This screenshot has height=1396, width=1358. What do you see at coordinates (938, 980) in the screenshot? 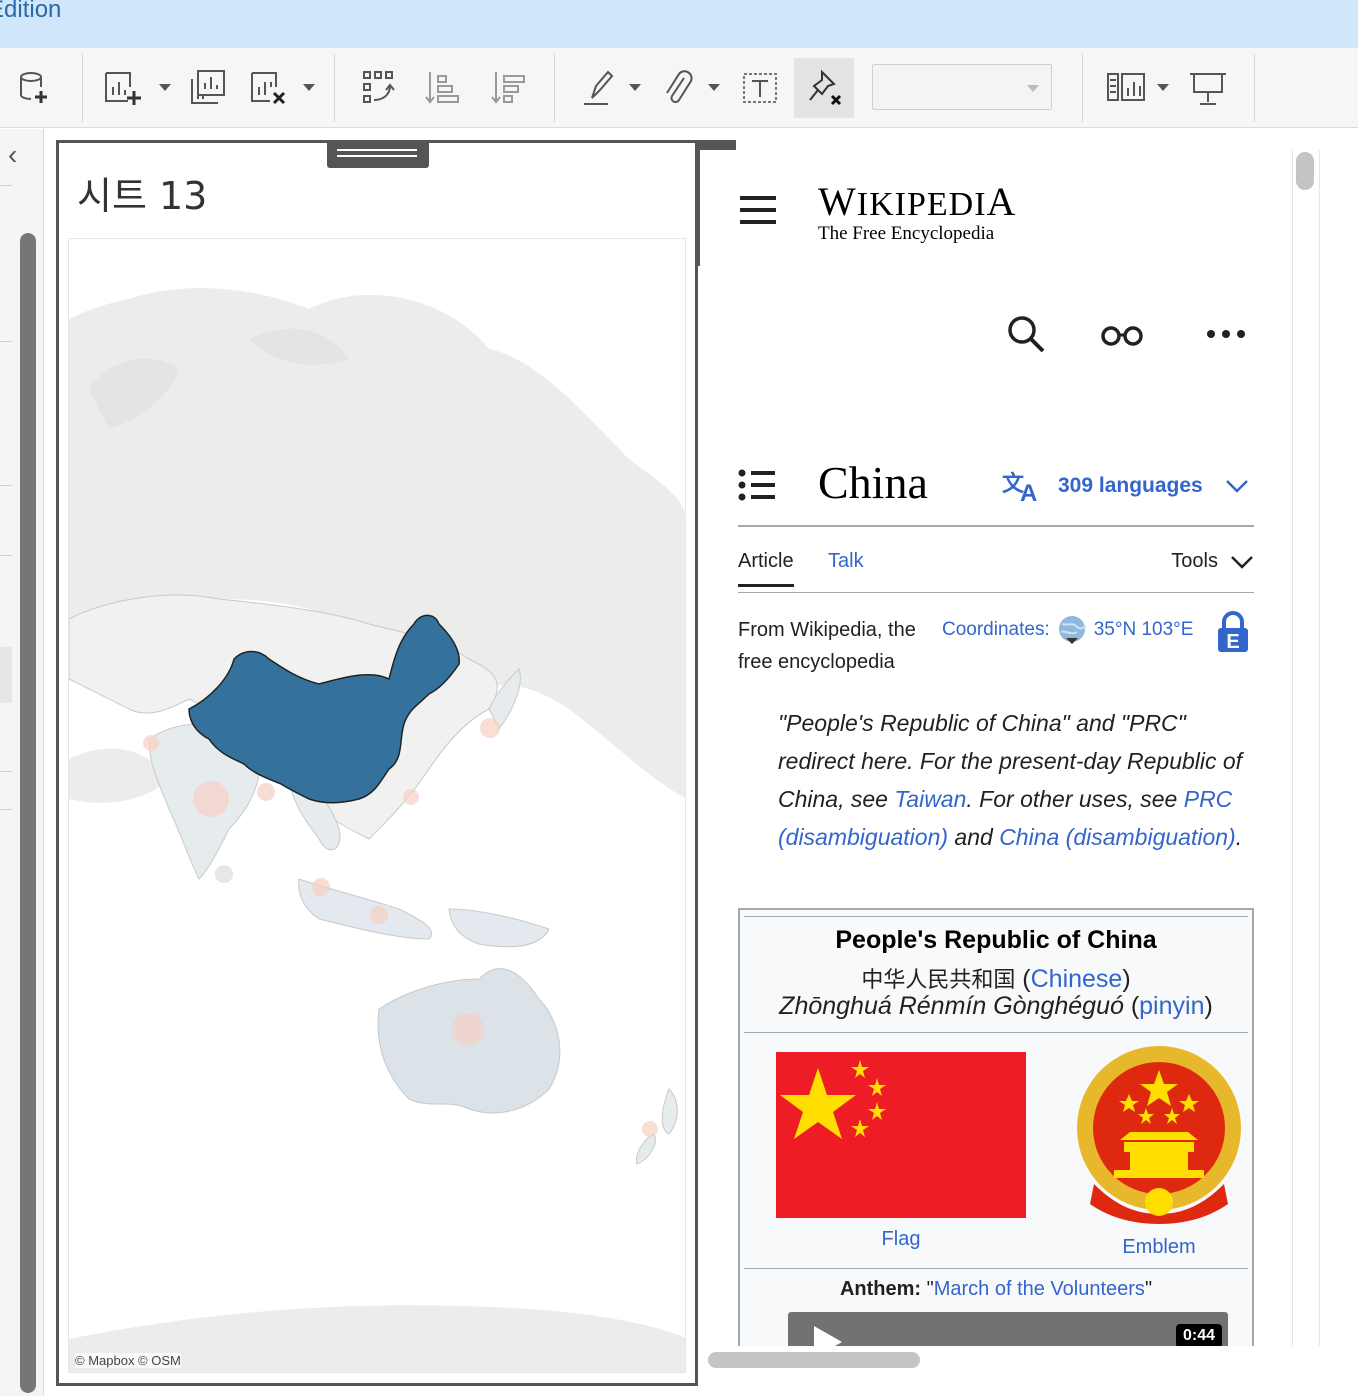
I see `native-name-text: 中华人民共和国` at bounding box center [938, 980].